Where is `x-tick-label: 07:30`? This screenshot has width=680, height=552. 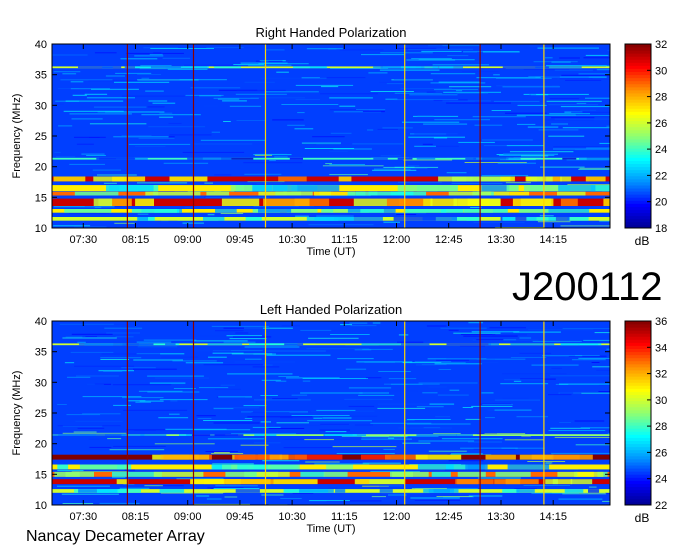 x-tick-label: 07:30 is located at coordinates (84, 240).